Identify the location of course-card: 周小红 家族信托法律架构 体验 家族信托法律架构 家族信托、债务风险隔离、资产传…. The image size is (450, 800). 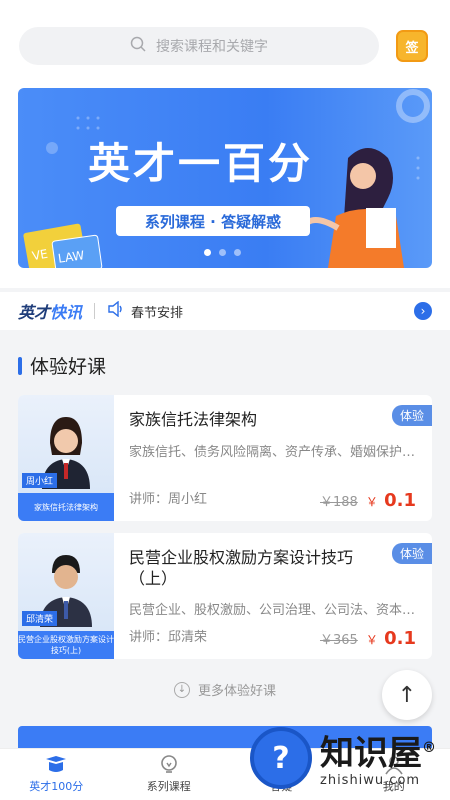
(225, 458).